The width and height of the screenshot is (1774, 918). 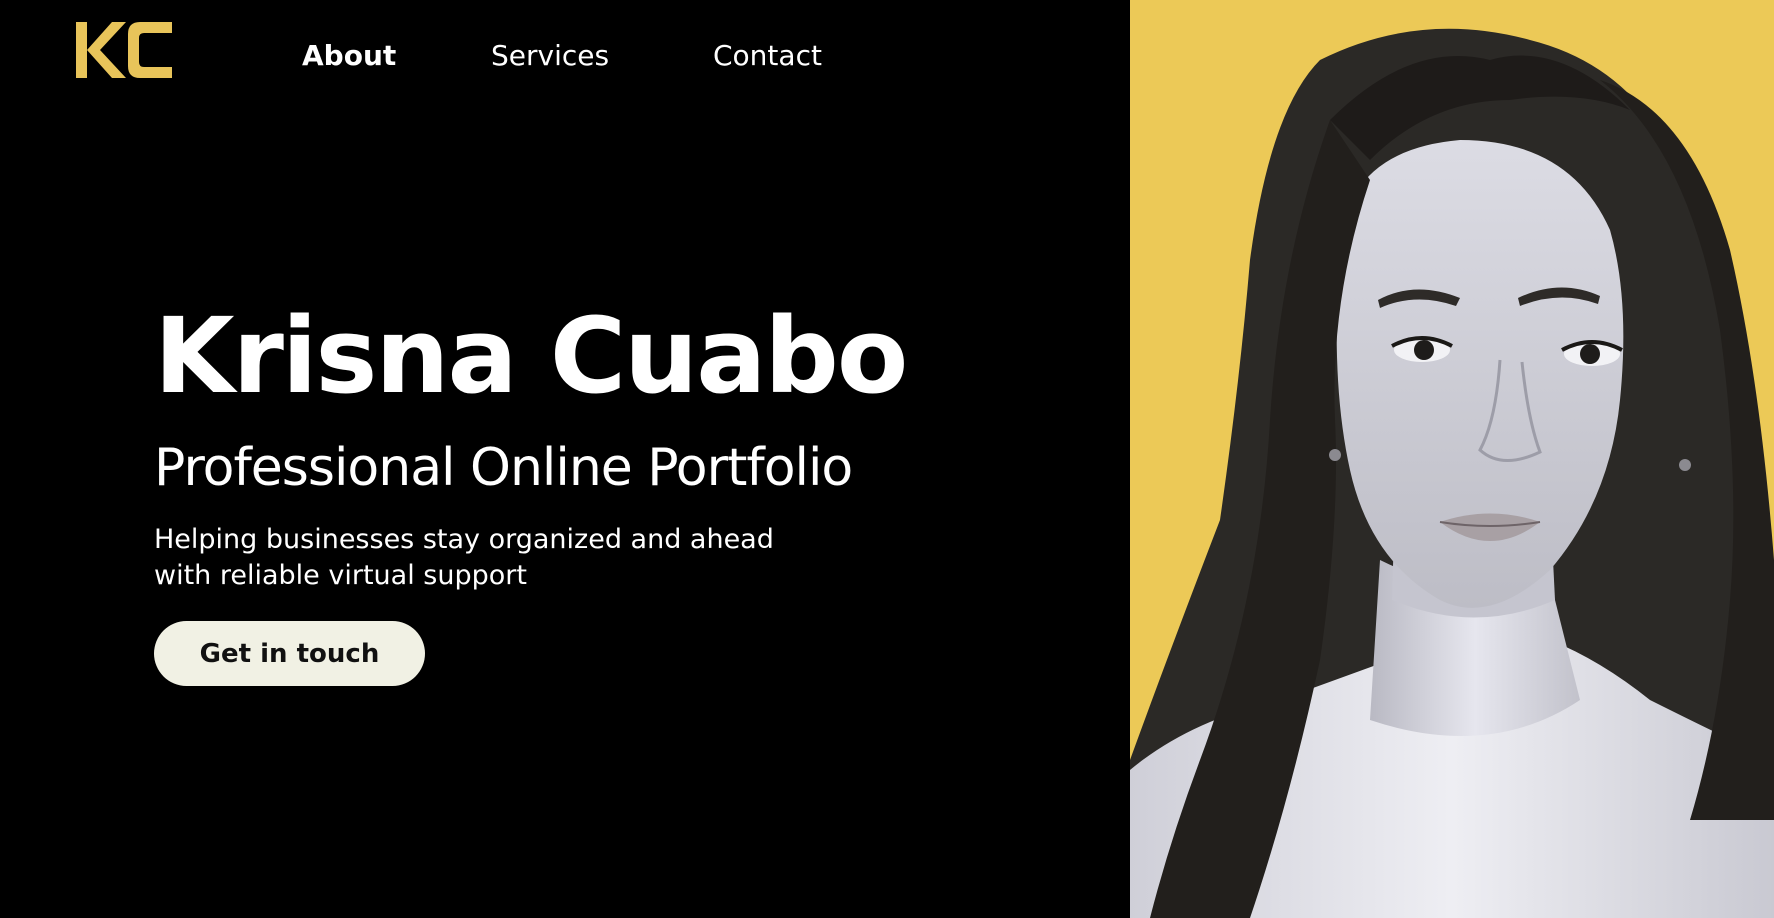 What do you see at coordinates (349, 56) in the screenshot?
I see `nav-link-about: About` at bounding box center [349, 56].